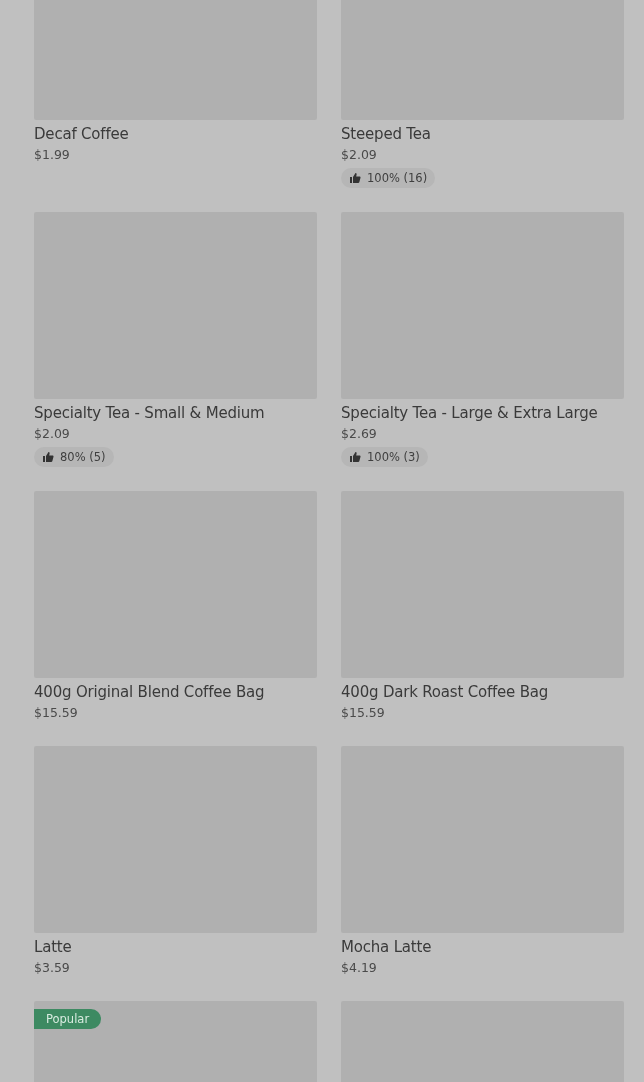 The height and width of the screenshot is (1082, 644). I want to click on image-placeholder: Popular, so click(175, 1041).